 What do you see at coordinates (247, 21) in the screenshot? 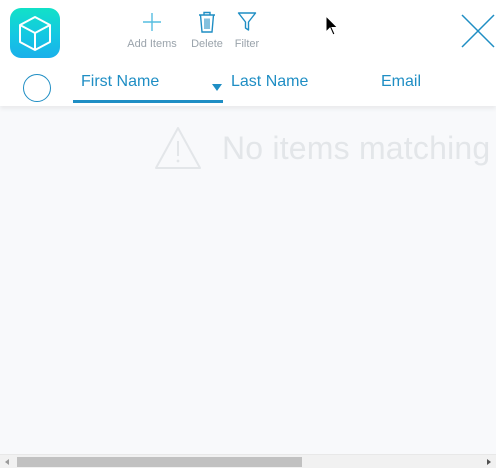
I see `funnel-icon` at bounding box center [247, 21].